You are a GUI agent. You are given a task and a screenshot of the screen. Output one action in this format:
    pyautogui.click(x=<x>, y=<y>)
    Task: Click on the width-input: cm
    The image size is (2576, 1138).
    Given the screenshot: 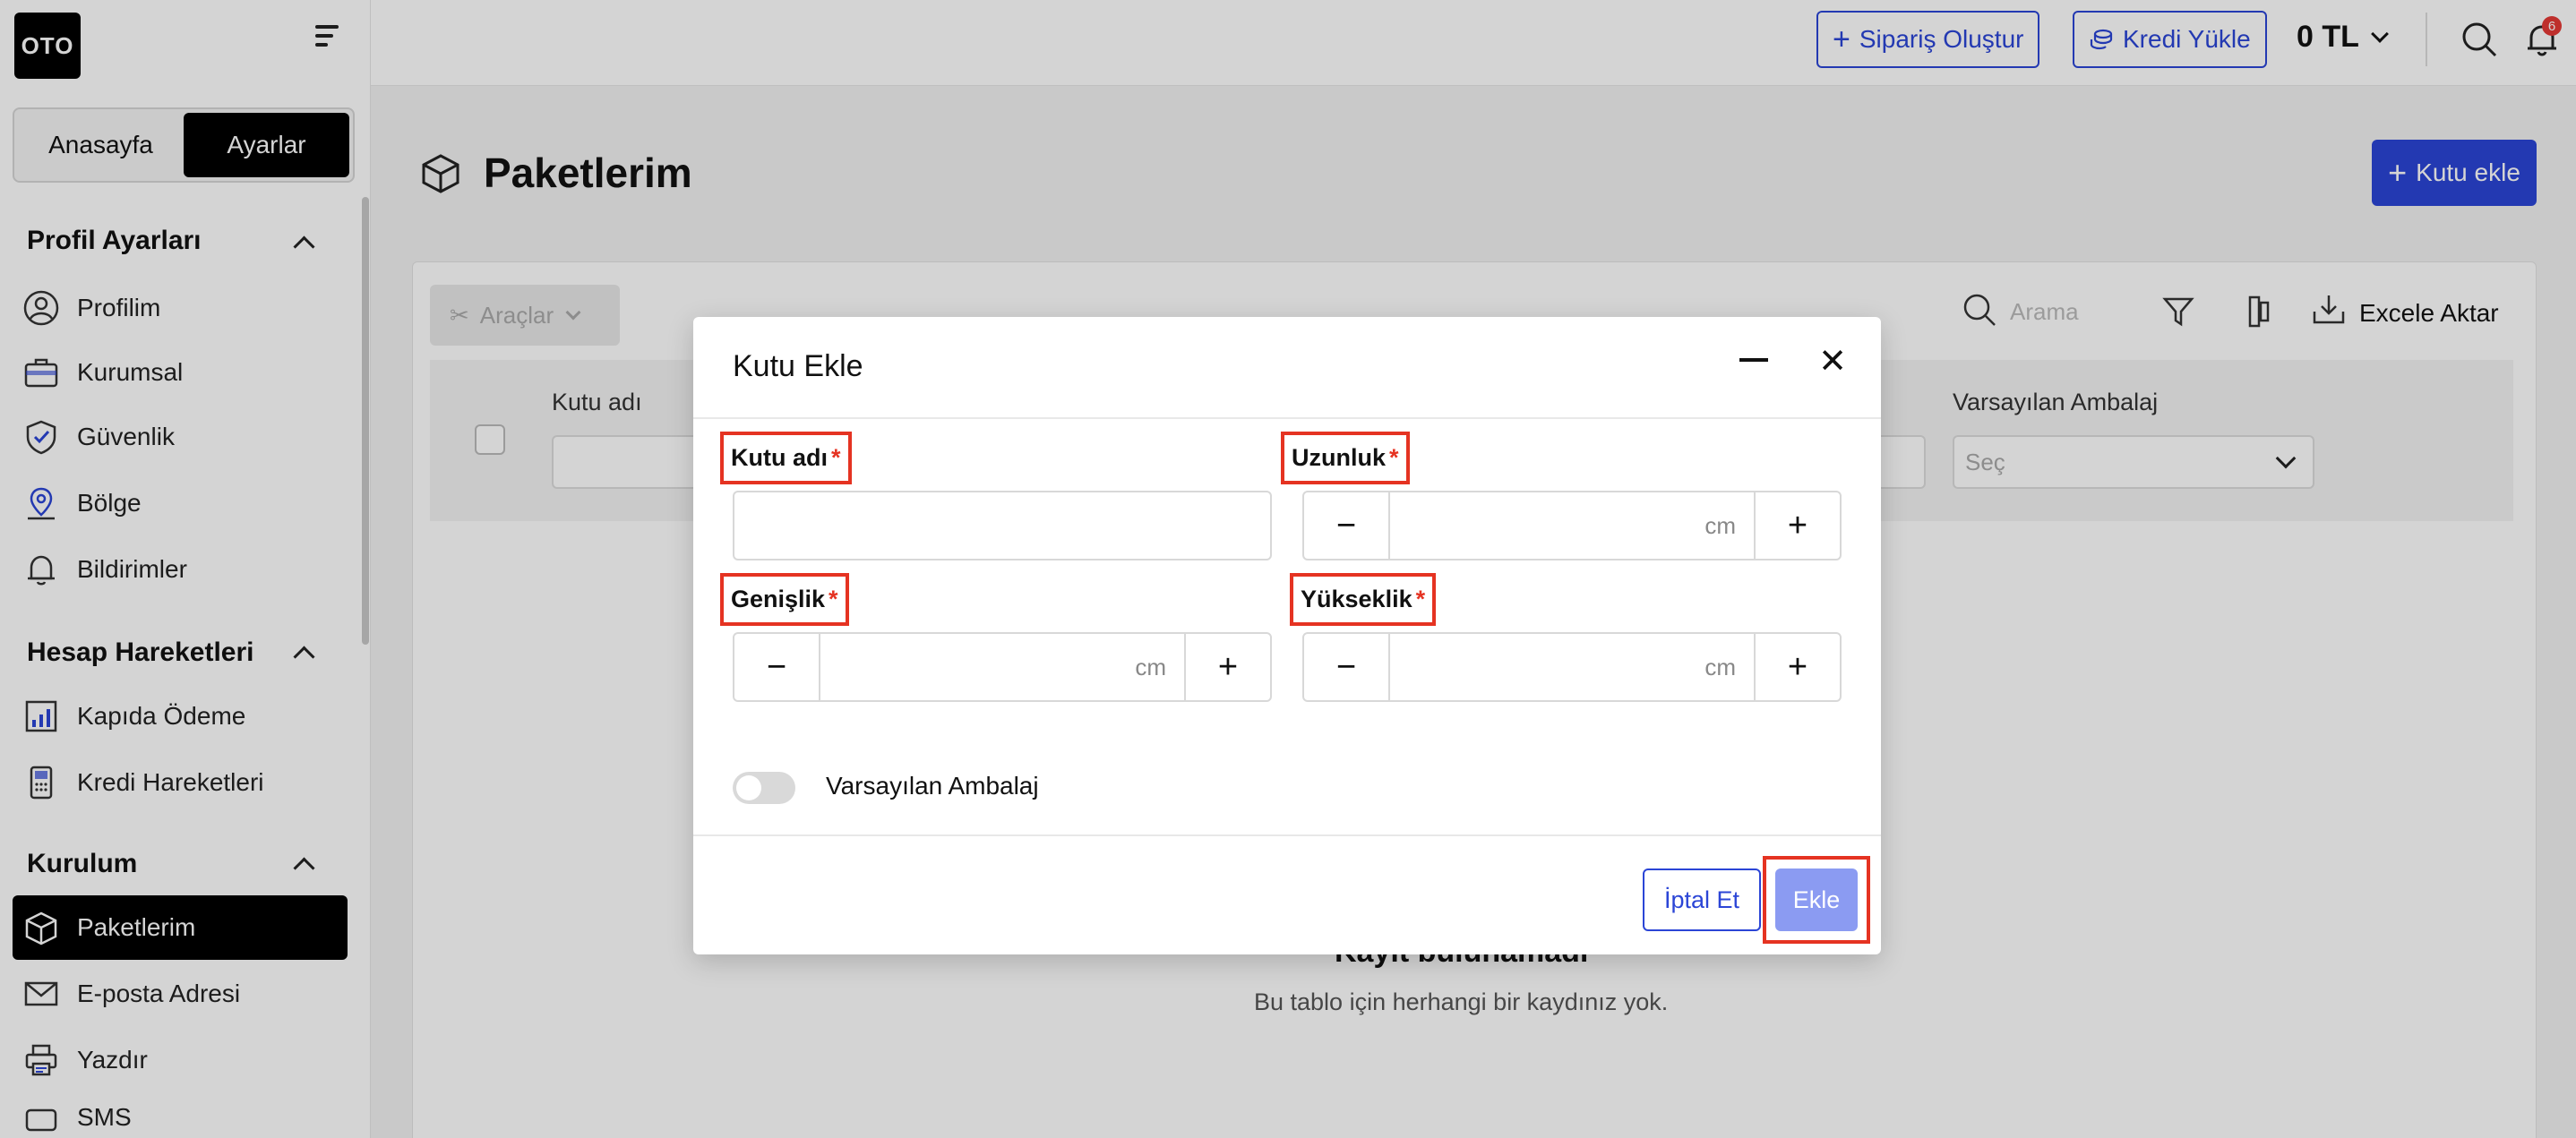 What is the action you would take?
    pyautogui.click(x=1002, y=667)
    